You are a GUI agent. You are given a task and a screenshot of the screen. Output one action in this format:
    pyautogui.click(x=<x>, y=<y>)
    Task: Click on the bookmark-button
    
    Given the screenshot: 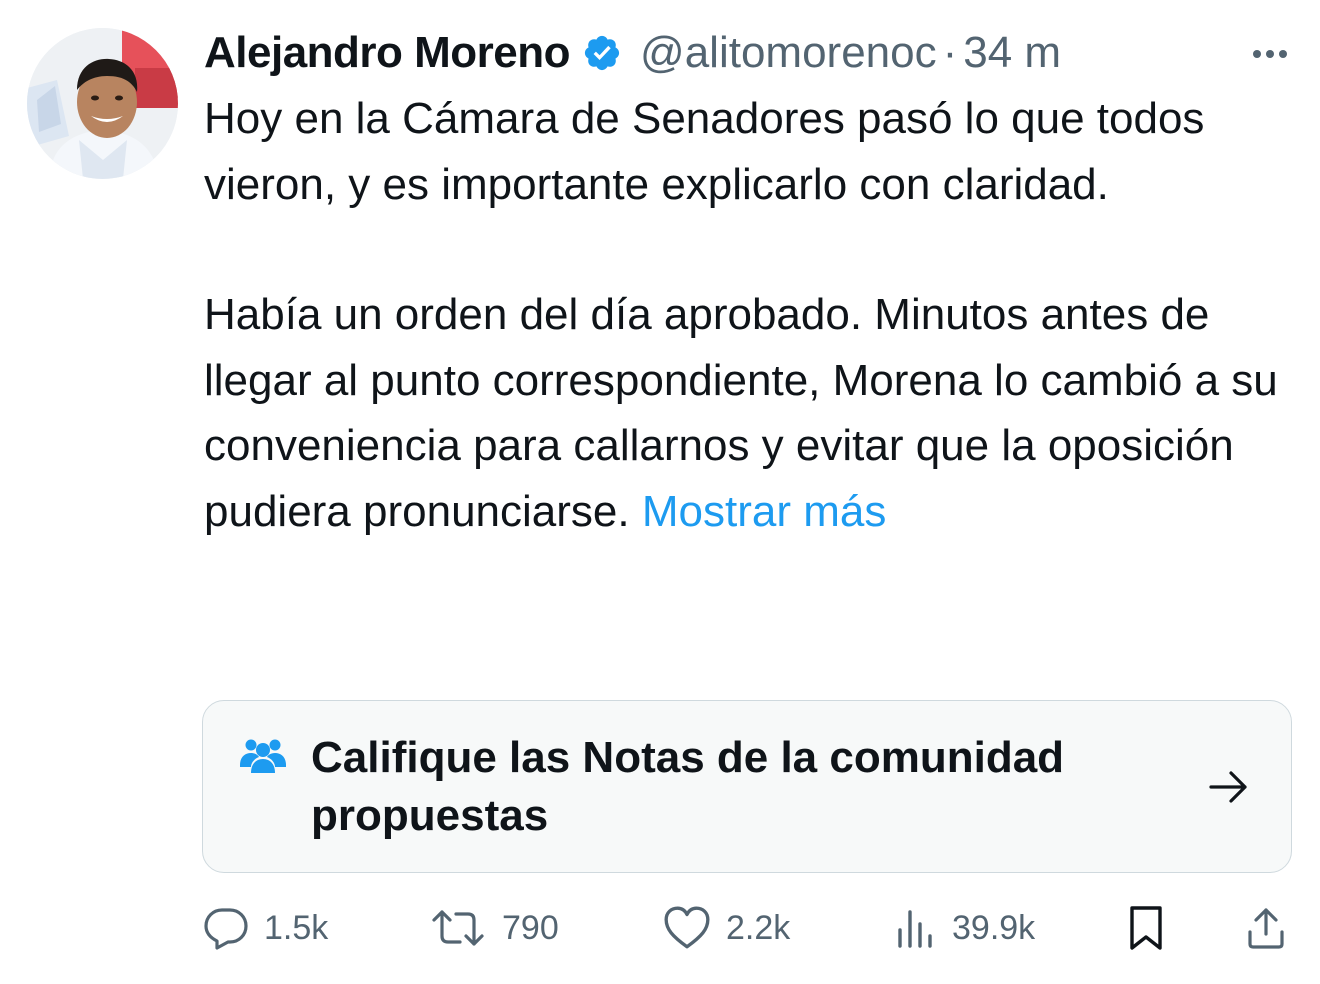 What is the action you would take?
    pyautogui.click(x=1146, y=928)
    